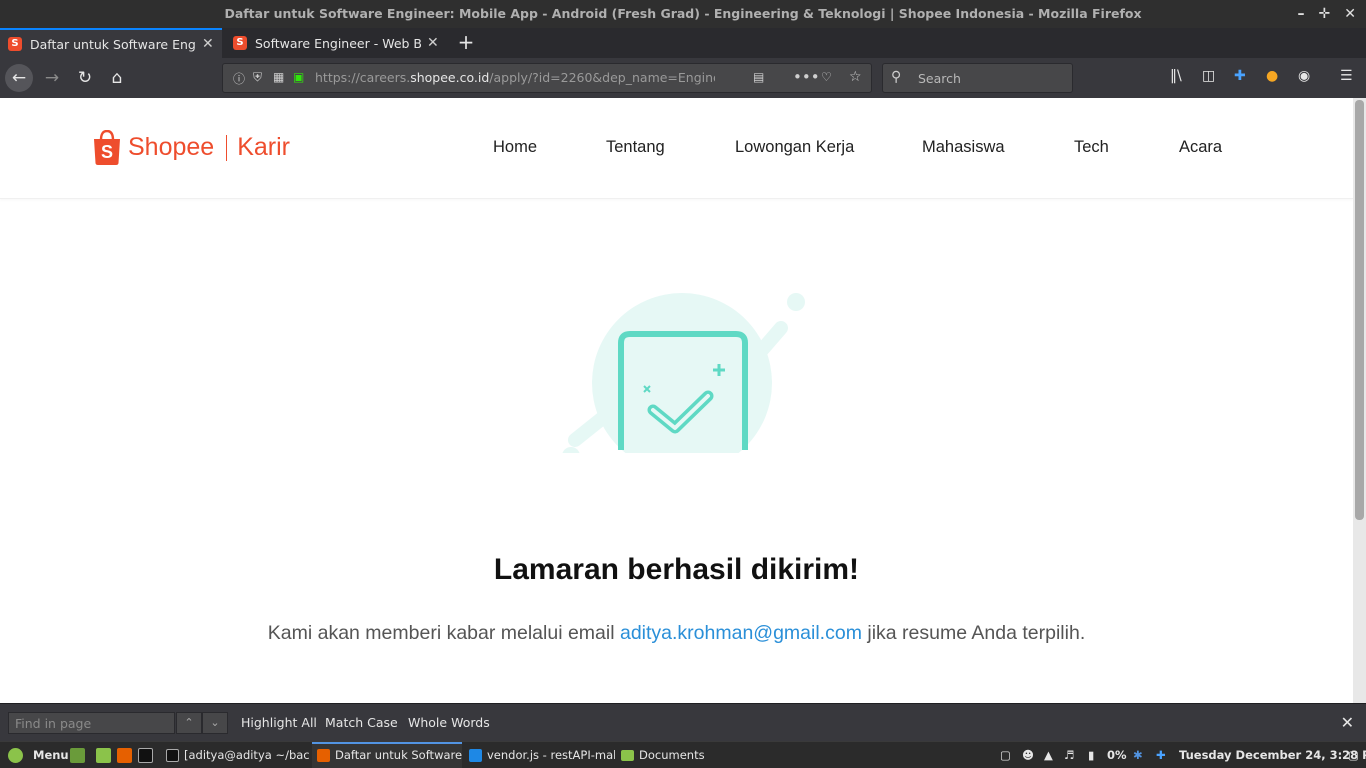 The image size is (1366, 768). I want to click on menu-mahasiswa: Mahasiswa, so click(963, 147).